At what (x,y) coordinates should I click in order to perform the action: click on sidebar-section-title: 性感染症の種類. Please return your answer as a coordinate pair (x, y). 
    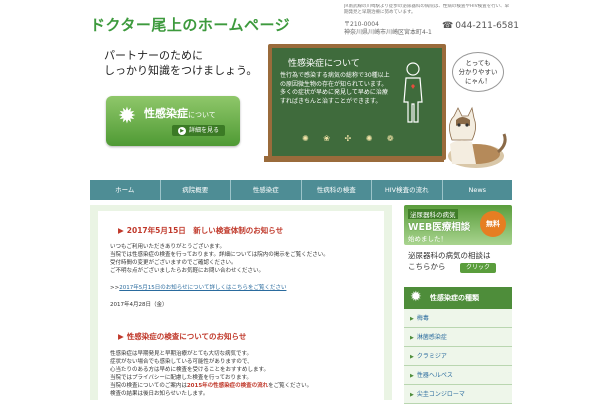
    Looking at the image, I should click on (454, 298).